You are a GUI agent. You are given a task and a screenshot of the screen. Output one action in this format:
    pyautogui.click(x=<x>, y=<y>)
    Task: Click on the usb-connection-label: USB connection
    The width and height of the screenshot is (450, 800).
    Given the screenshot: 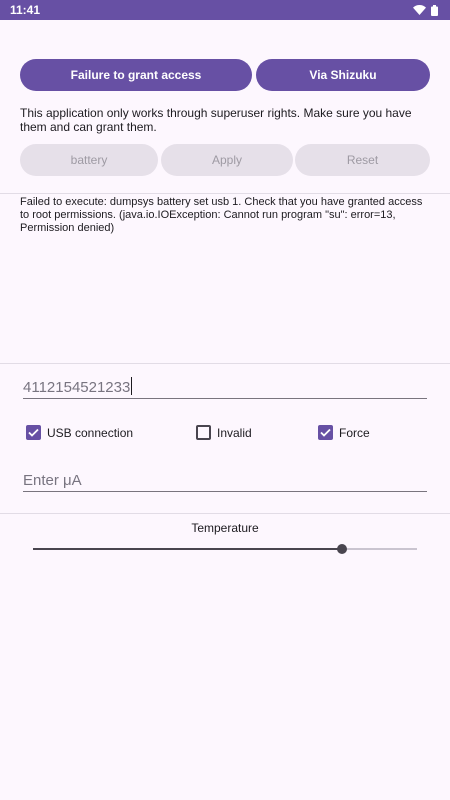 What is the action you would take?
    pyautogui.click(x=90, y=432)
    